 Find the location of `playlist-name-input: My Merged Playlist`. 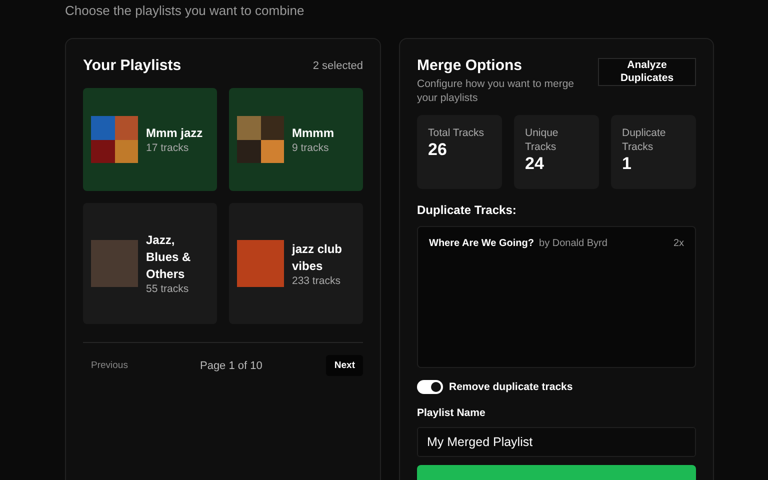

playlist-name-input: My Merged Playlist is located at coordinates (556, 442).